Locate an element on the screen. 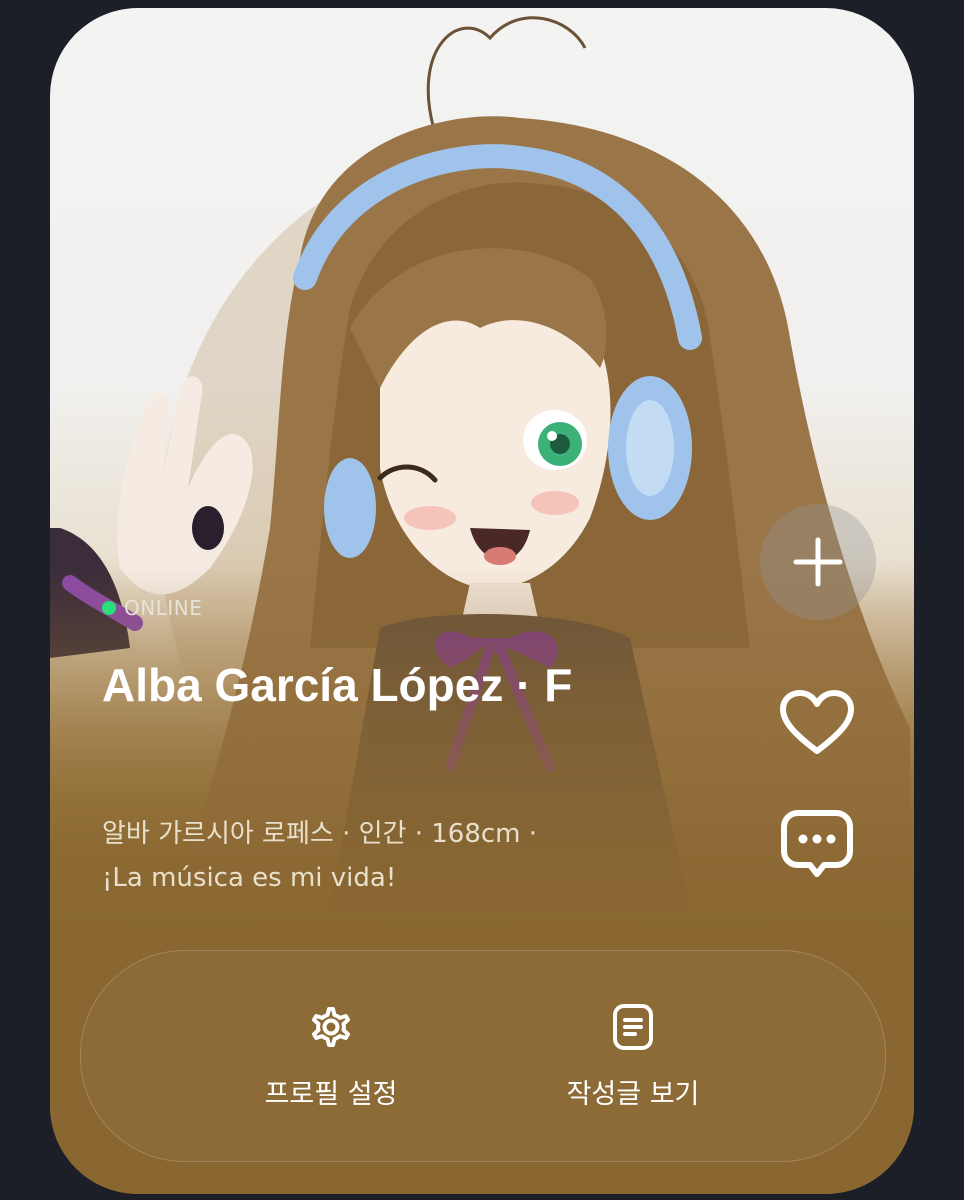 This screenshot has width=964, height=1200. plus-icon is located at coordinates (818, 562).